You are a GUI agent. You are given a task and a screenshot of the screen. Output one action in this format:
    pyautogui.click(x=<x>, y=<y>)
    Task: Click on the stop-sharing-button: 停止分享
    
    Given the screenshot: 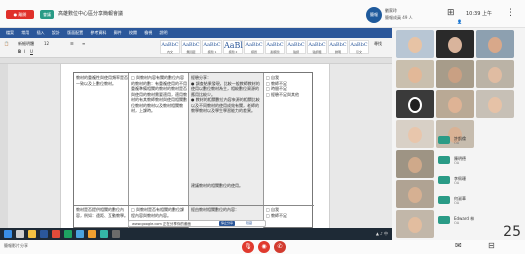 What is the action you would take?
    pyautogui.click(x=227, y=223)
    